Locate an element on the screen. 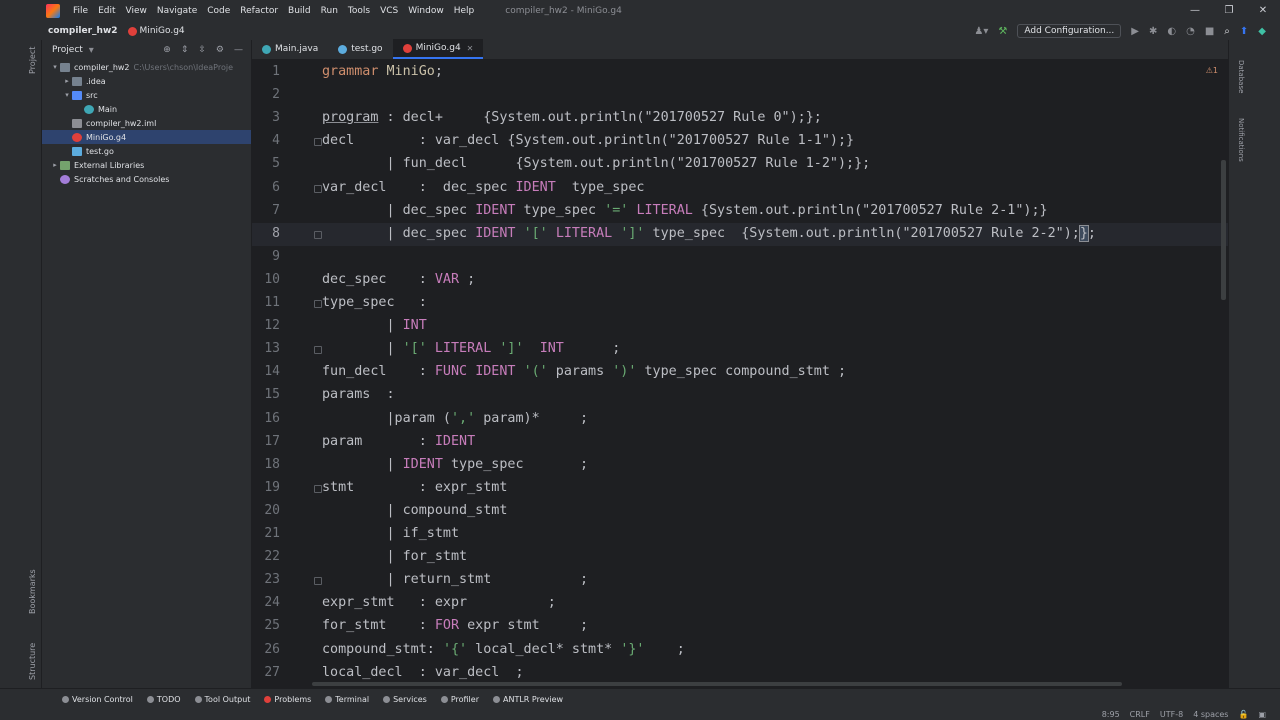  profile-icon: ◔ is located at coordinates (1190, 31).